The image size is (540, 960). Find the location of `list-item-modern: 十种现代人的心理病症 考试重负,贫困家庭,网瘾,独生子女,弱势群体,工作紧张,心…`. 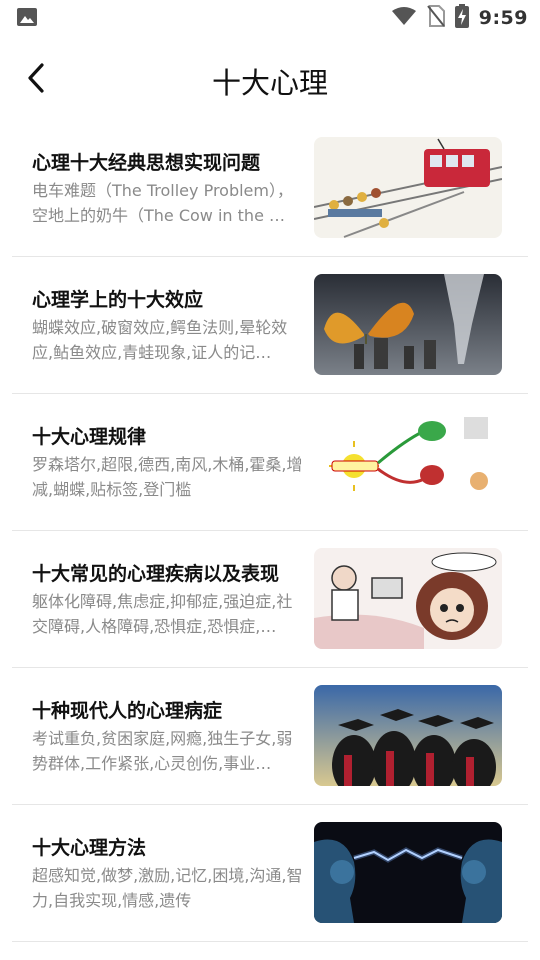

list-item-modern: 十种现代人的心理病症 考试重负,贫困家庭,网瘾,独生子女,弱势群体,工作紧张,心… is located at coordinates (270, 736).